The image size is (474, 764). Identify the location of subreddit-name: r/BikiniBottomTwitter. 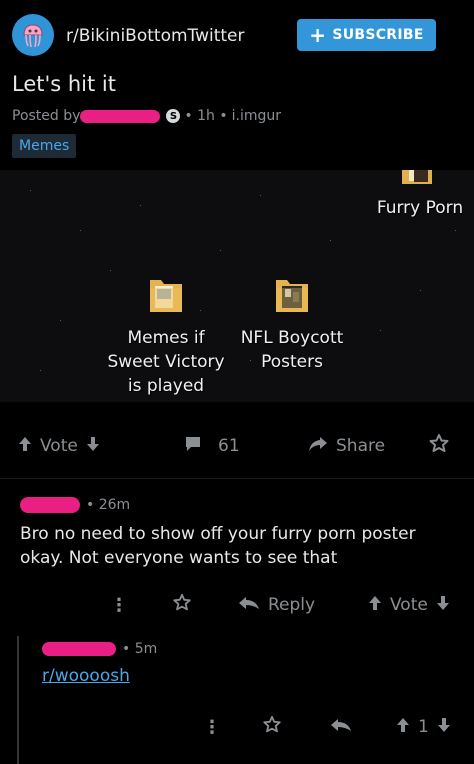
(155, 36).